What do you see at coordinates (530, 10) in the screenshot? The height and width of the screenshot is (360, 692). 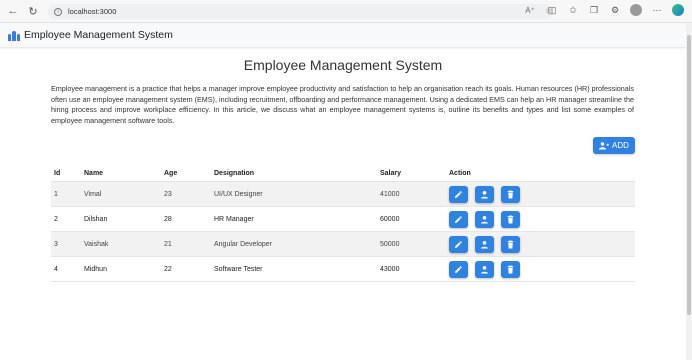 I see `read-aloud-icon: A⁺` at bounding box center [530, 10].